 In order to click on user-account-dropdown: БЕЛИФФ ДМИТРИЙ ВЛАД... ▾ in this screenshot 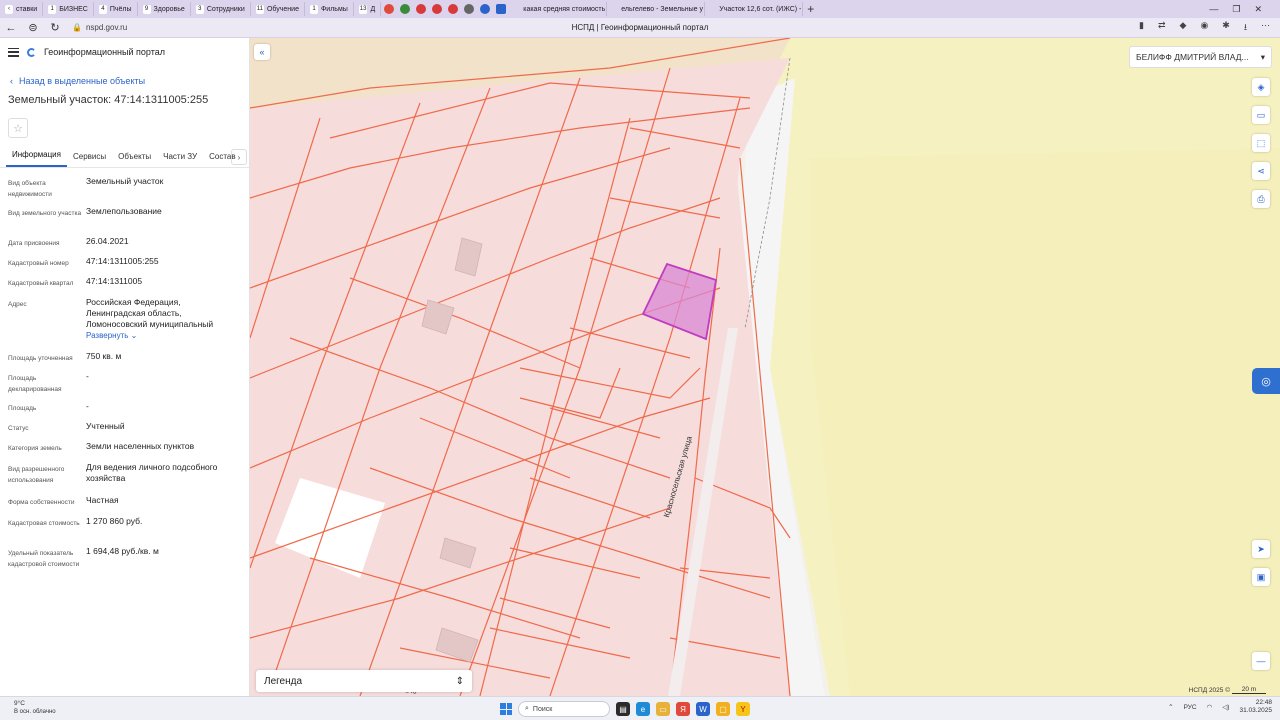, I will do `click(1200, 57)`.